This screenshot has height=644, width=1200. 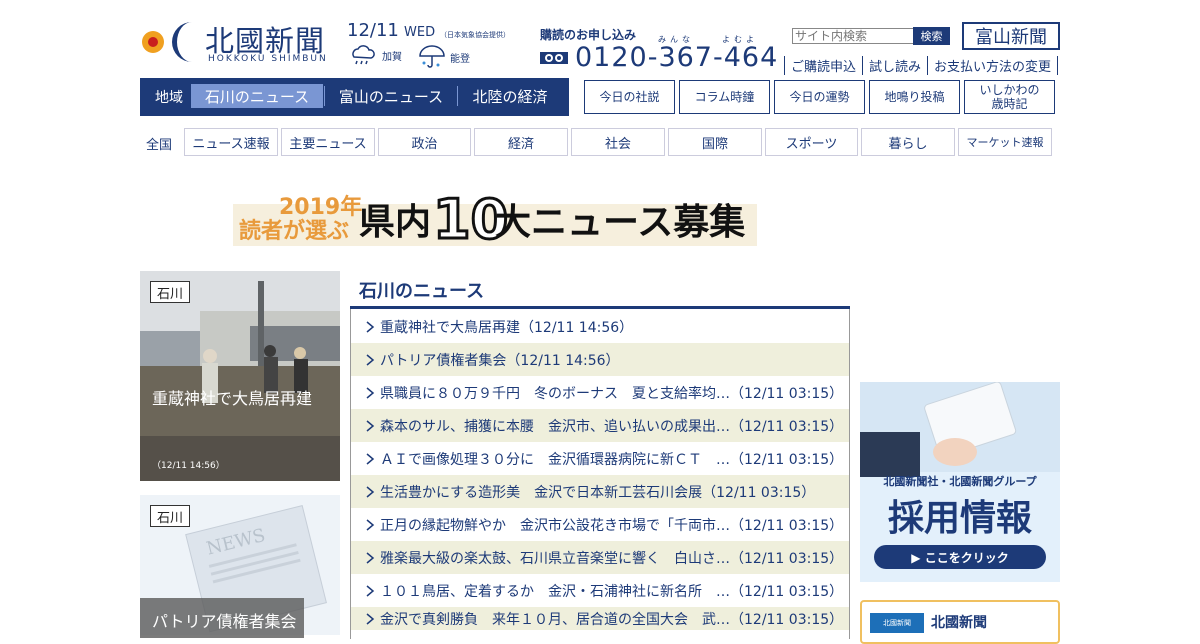 I want to click on category-top-news: 主要ニュース, so click(x=328, y=142).